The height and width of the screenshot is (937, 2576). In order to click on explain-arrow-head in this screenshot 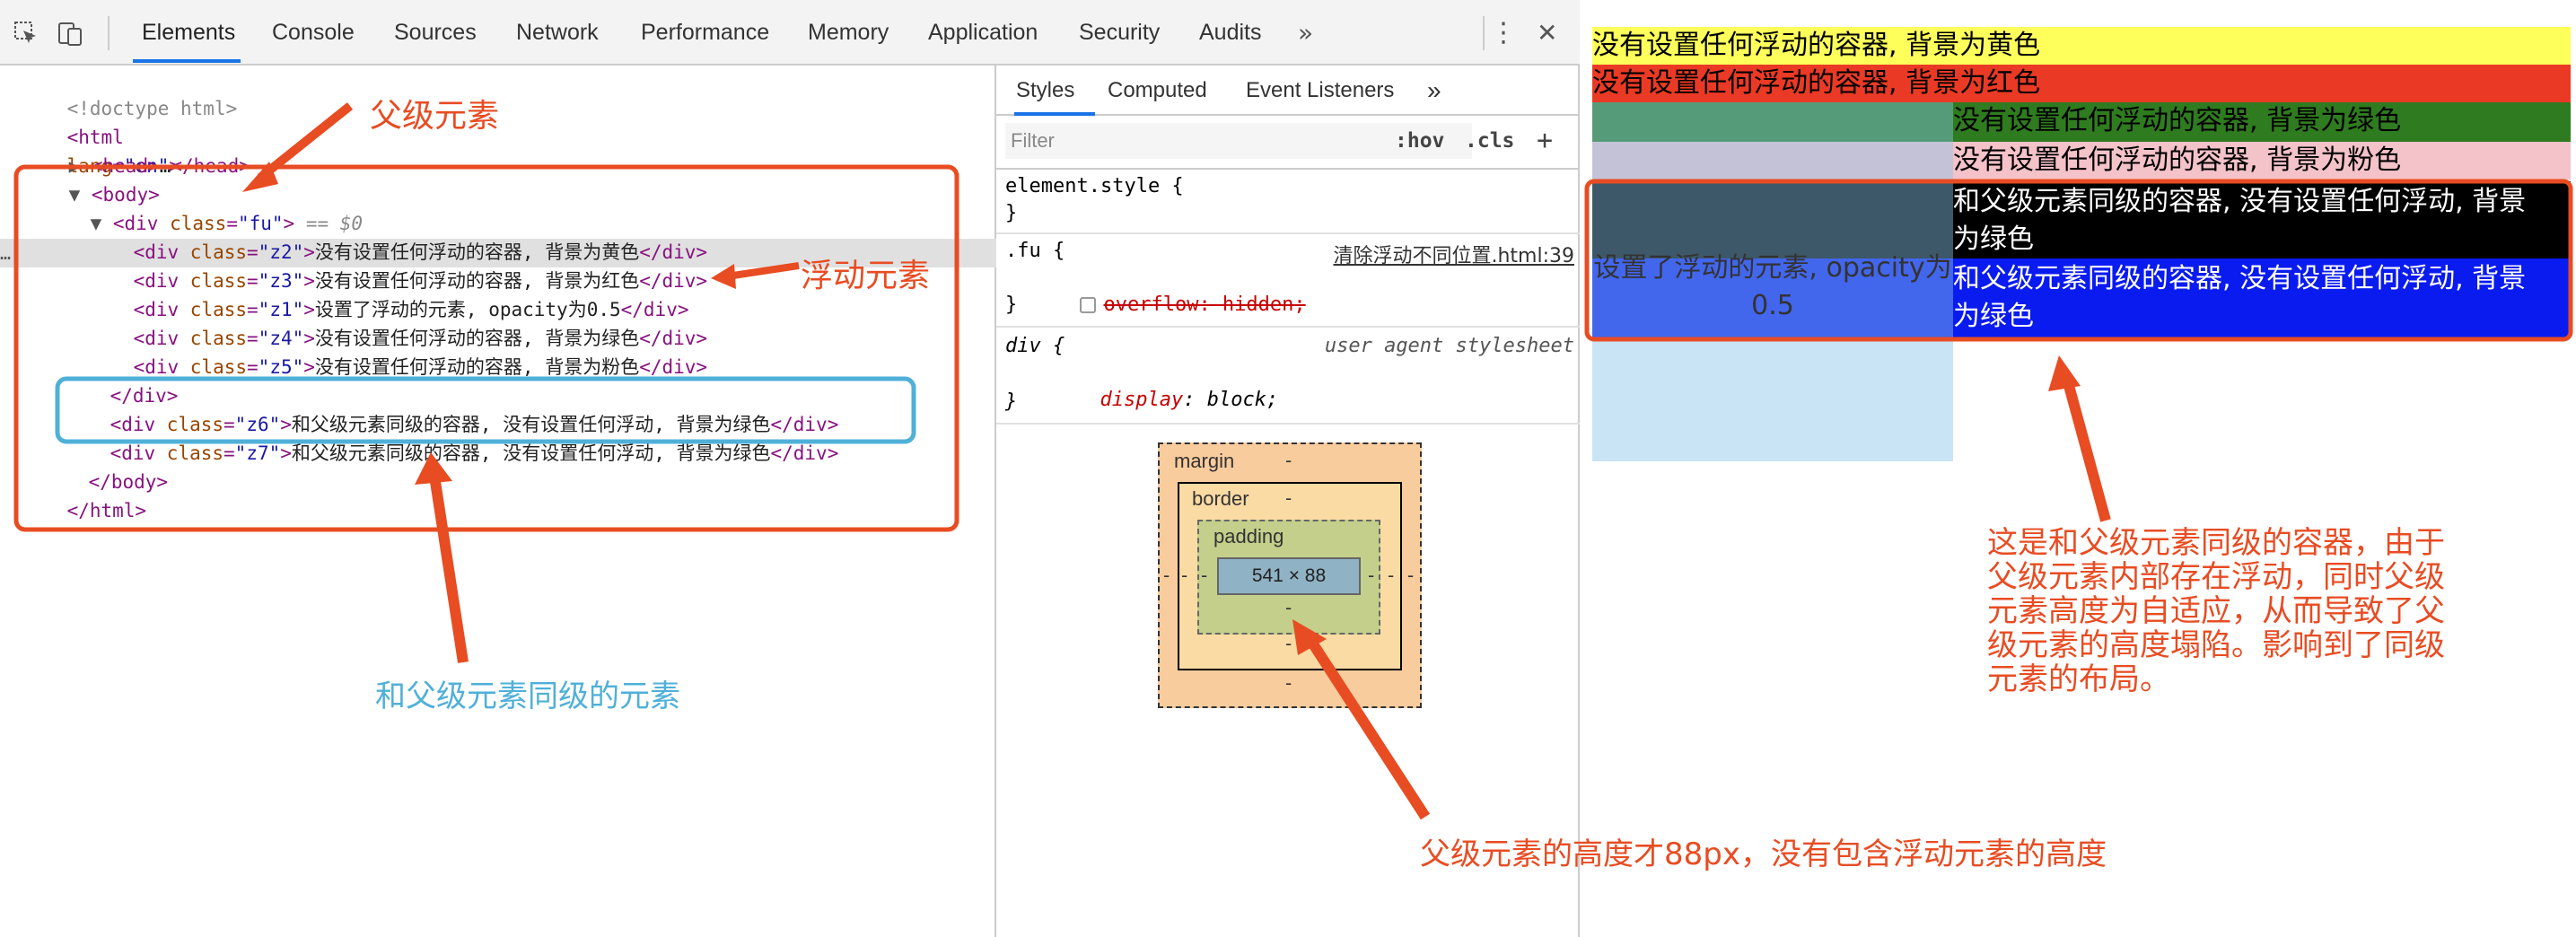, I will do `click(2064, 373)`.